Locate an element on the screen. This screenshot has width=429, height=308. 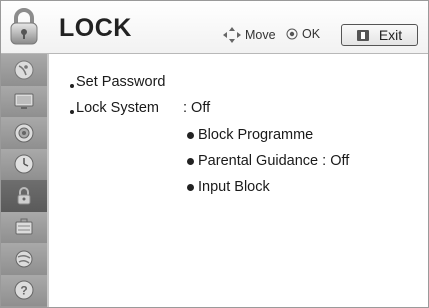
sidebar-divider is located at coordinates (48, 180).